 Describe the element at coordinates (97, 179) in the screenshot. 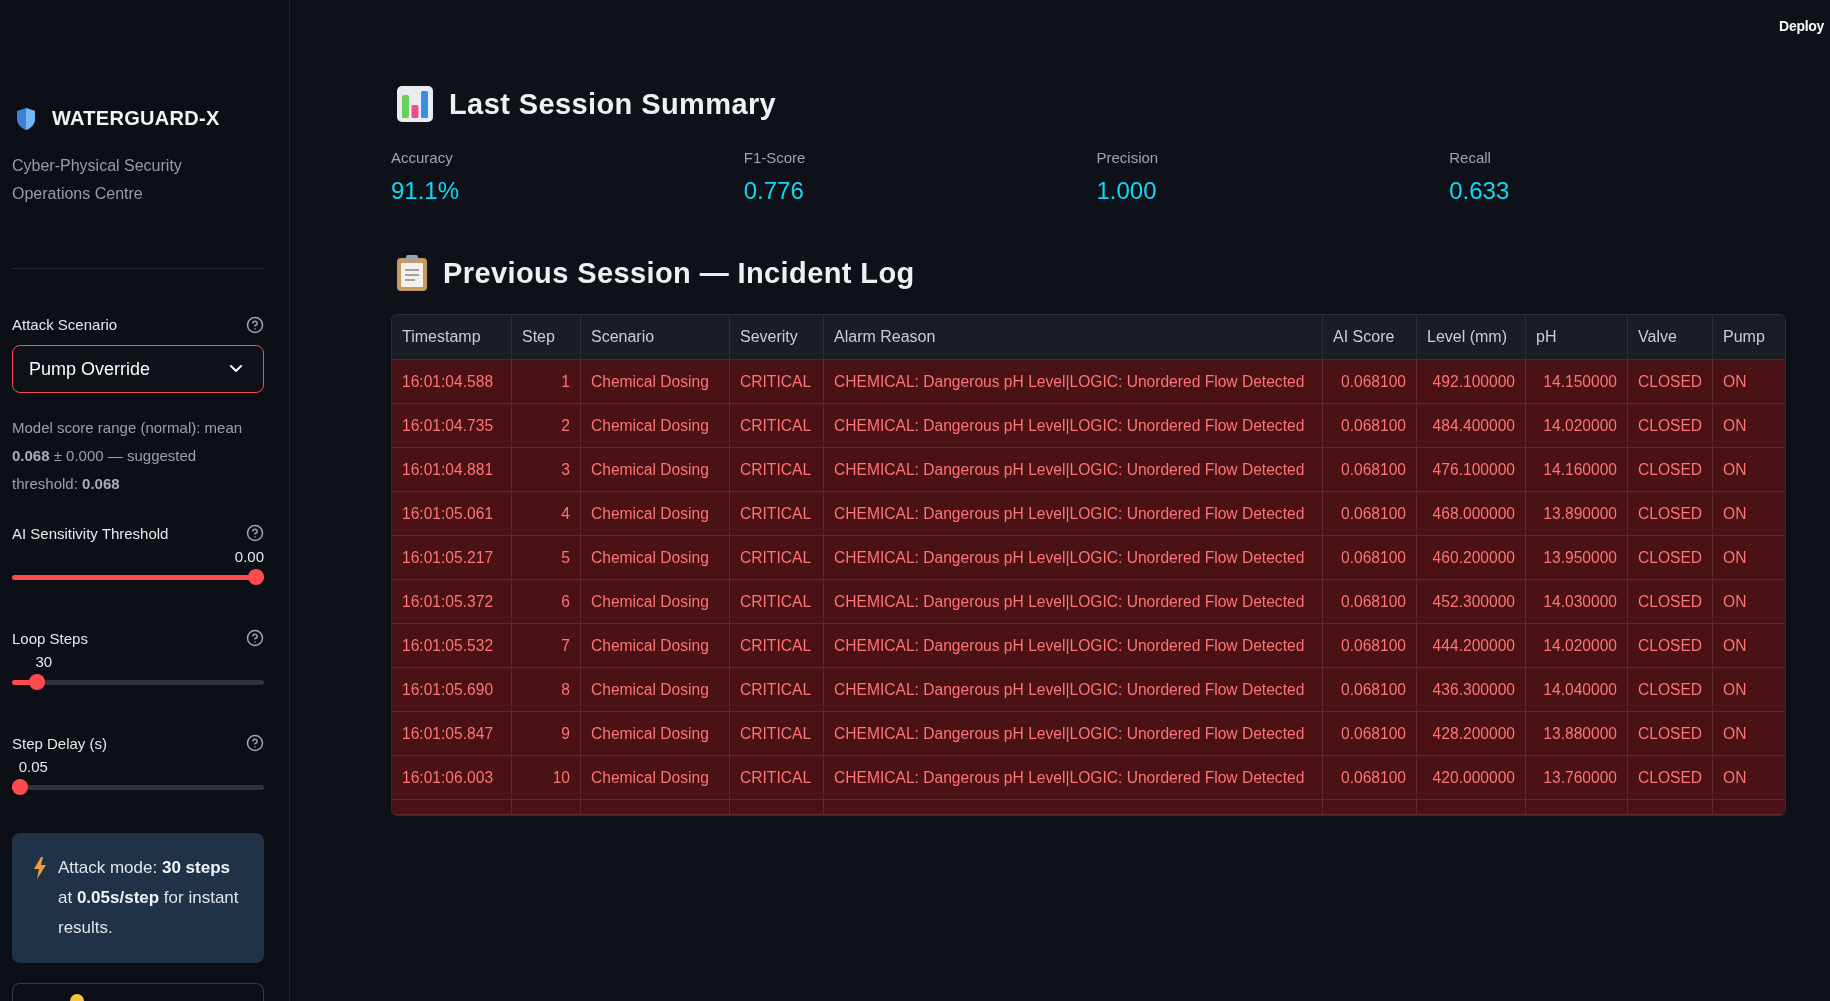

I see `app-subtitle: Cyber-Physical Security Operations Centre` at that location.